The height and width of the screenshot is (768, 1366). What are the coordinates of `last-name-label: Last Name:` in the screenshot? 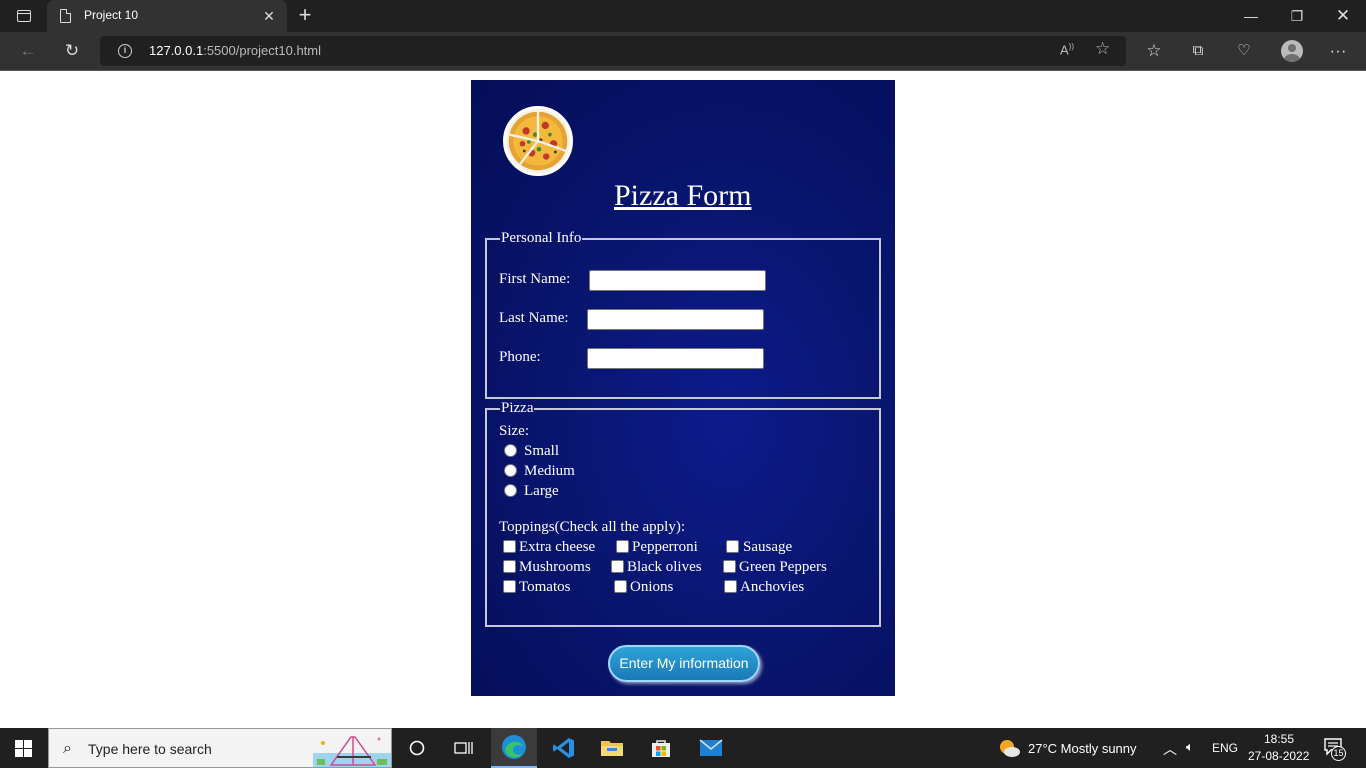 It's located at (534, 318).